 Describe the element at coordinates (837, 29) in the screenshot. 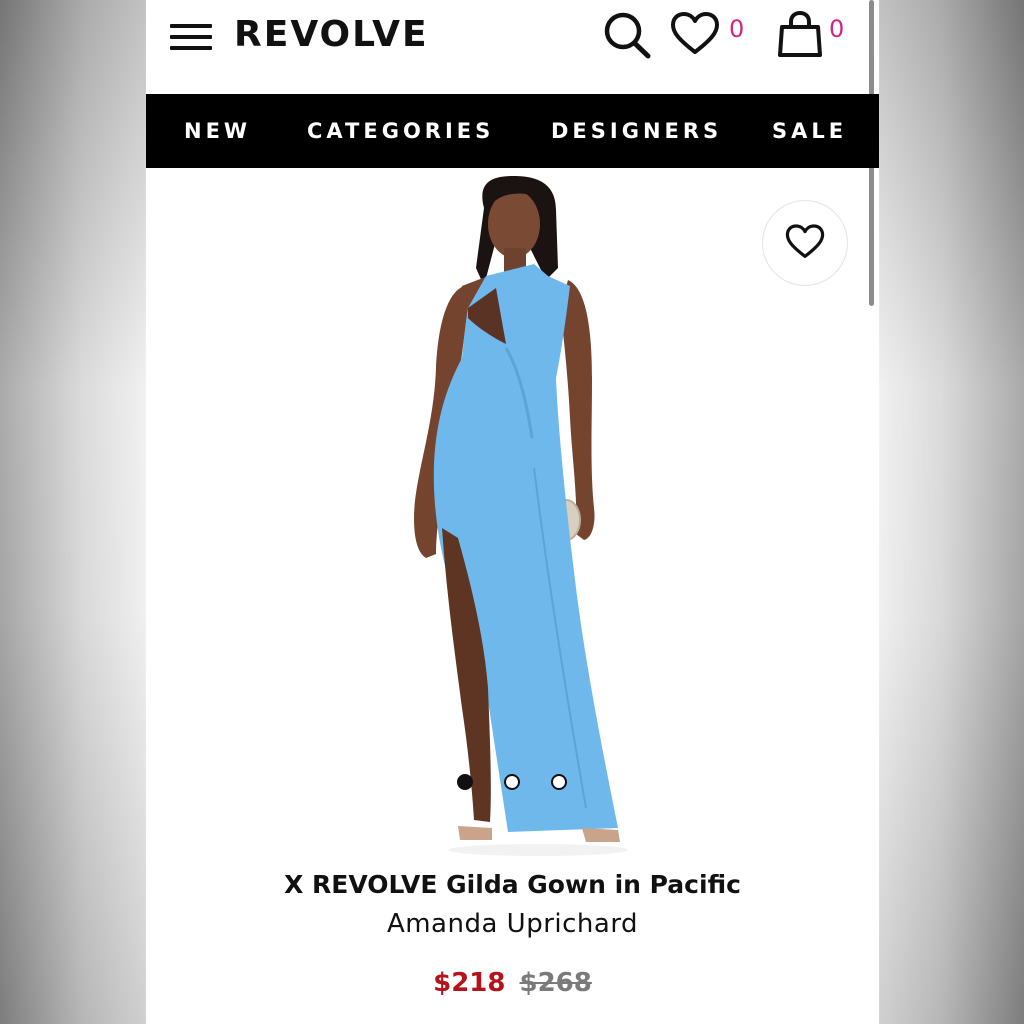

I see `bag-count: 0` at that location.